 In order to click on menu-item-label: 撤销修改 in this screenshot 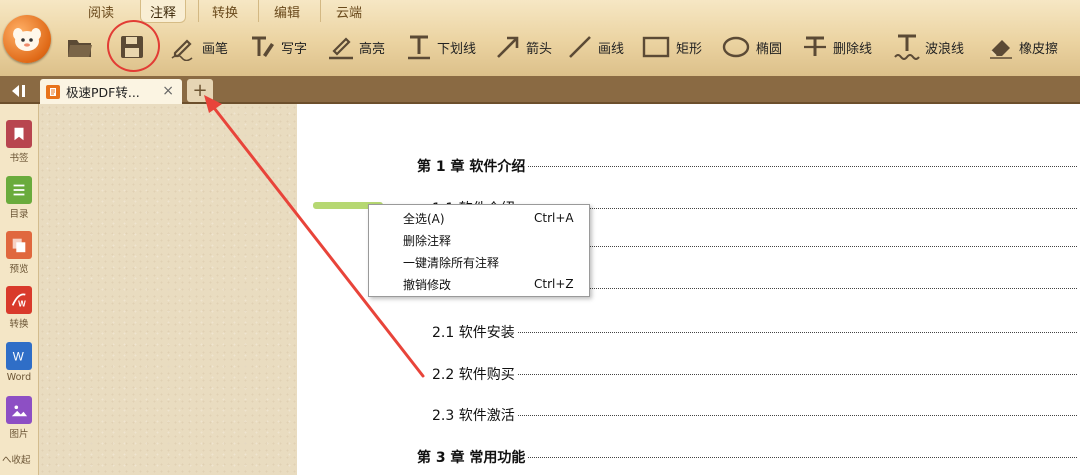, I will do `click(427, 284)`.